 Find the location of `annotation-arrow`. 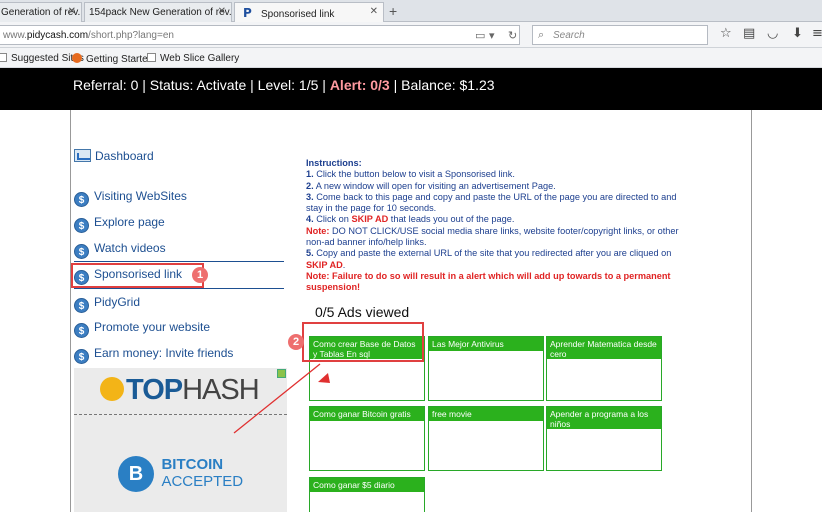

annotation-arrow is located at coordinates (281, 398).